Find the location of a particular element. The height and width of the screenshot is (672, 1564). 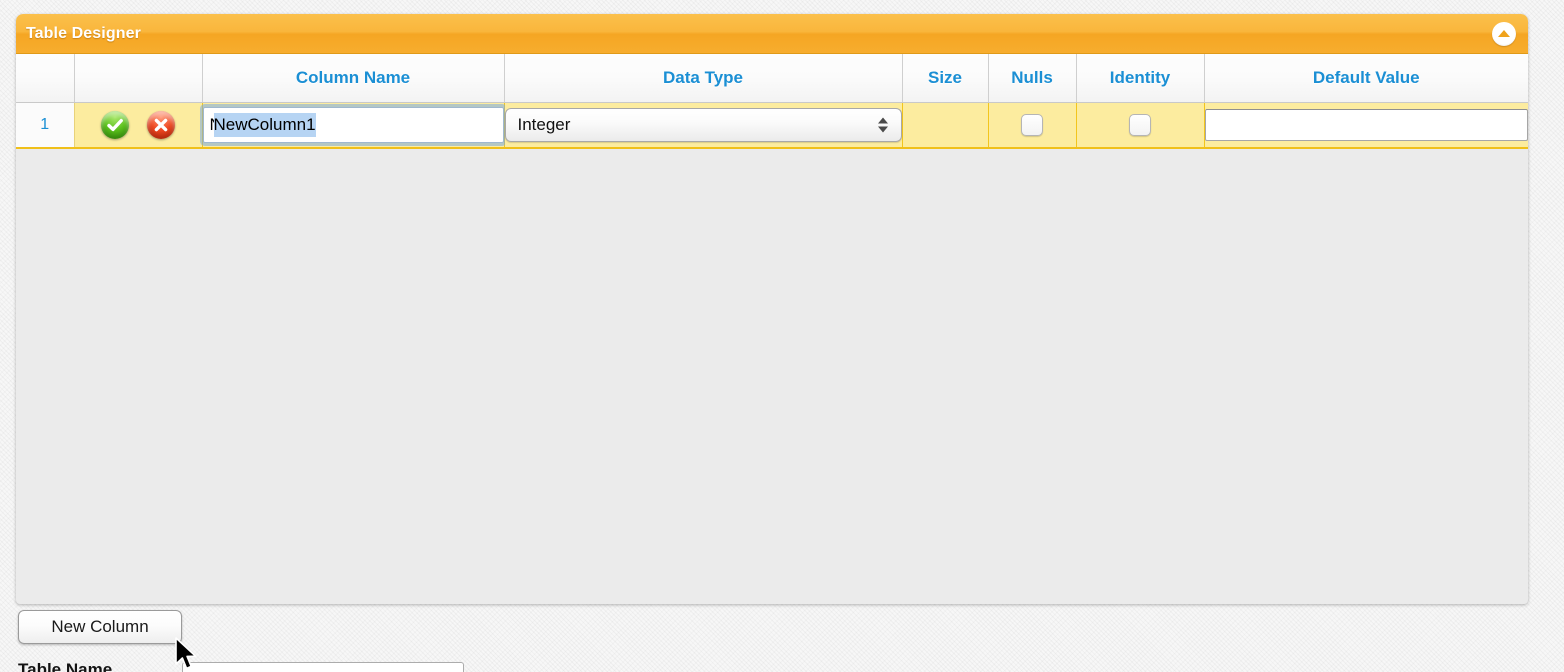

table-name-label: Table Name is located at coordinates (65, 666).